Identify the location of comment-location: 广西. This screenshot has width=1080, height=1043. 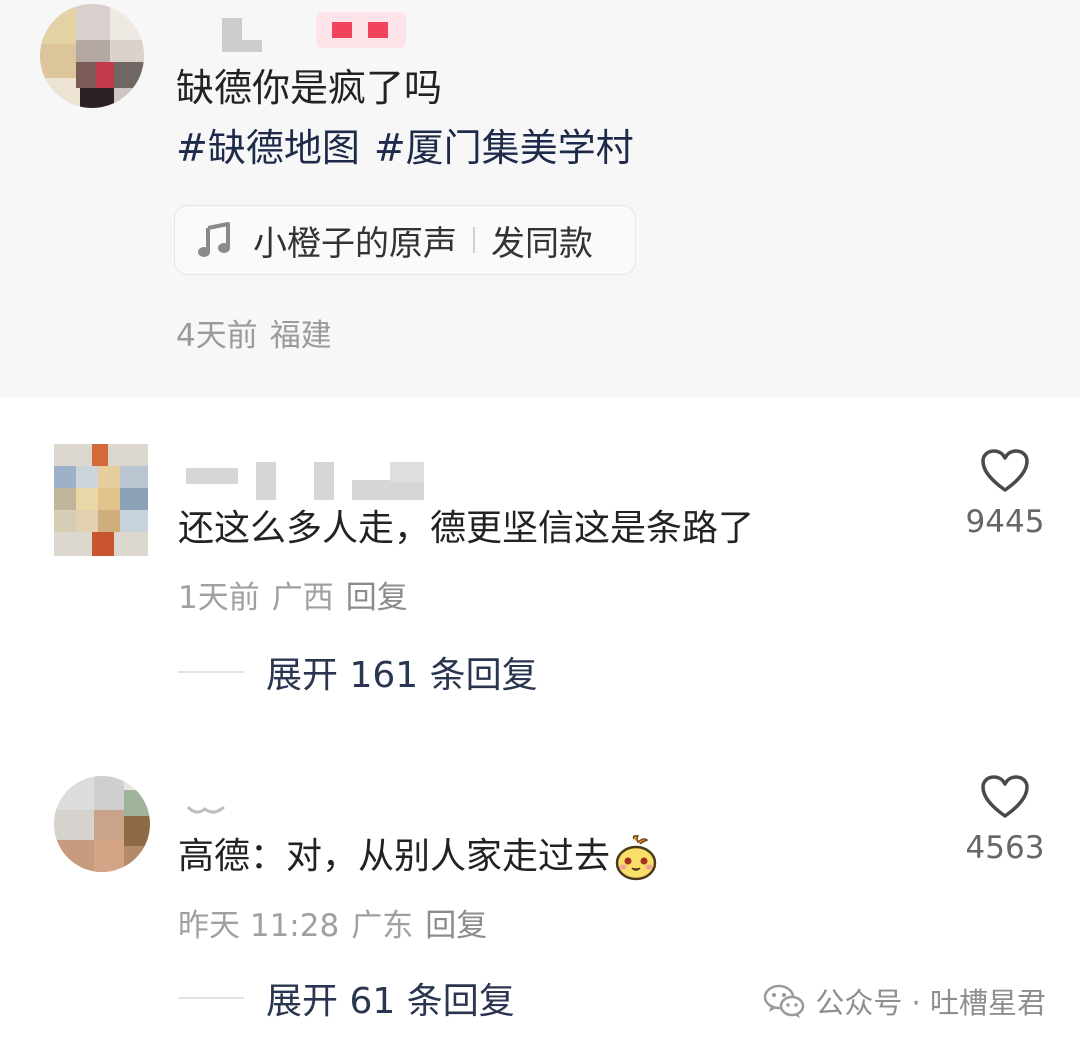
(302, 598).